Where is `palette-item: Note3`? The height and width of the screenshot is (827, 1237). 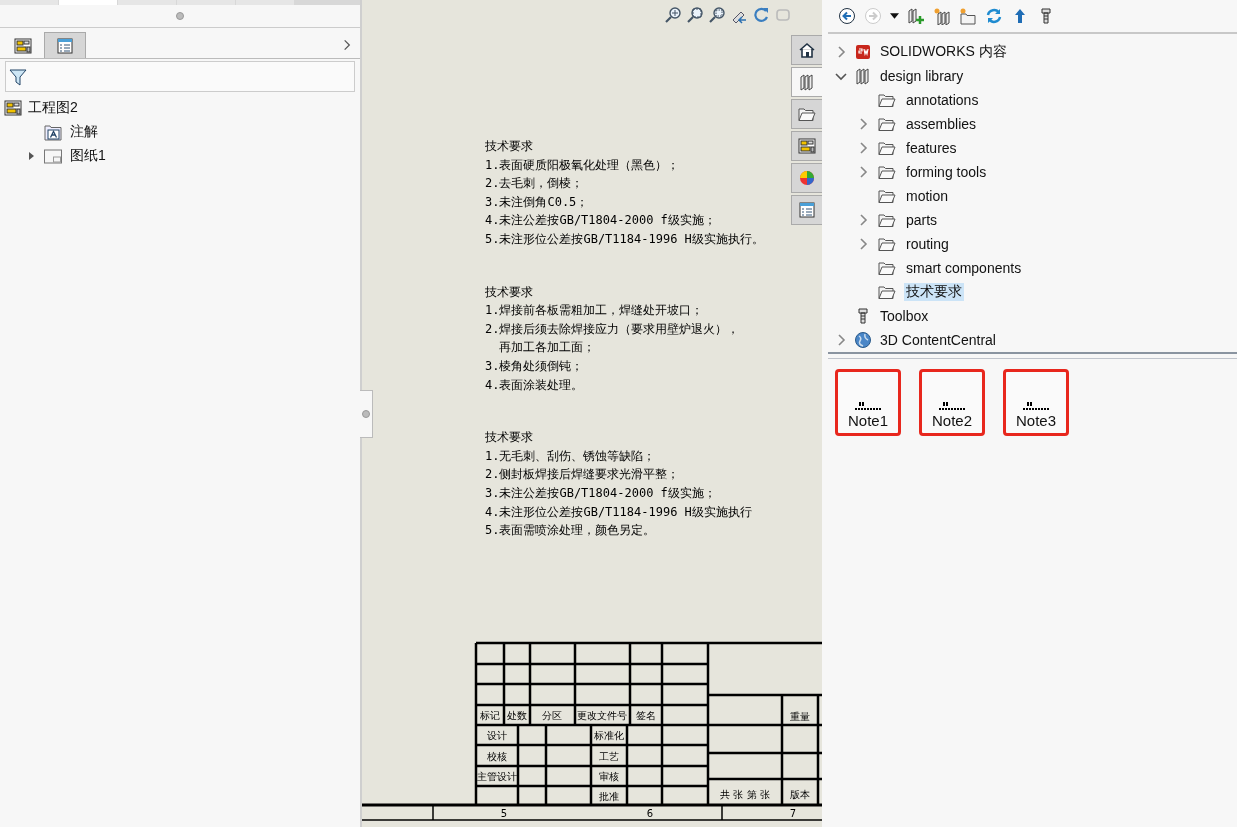
palette-item: Note3 is located at coordinates (1036, 402).